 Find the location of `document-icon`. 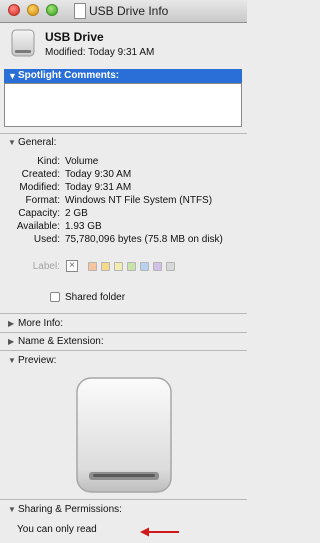

document-icon is located at coordinates (80, 11).